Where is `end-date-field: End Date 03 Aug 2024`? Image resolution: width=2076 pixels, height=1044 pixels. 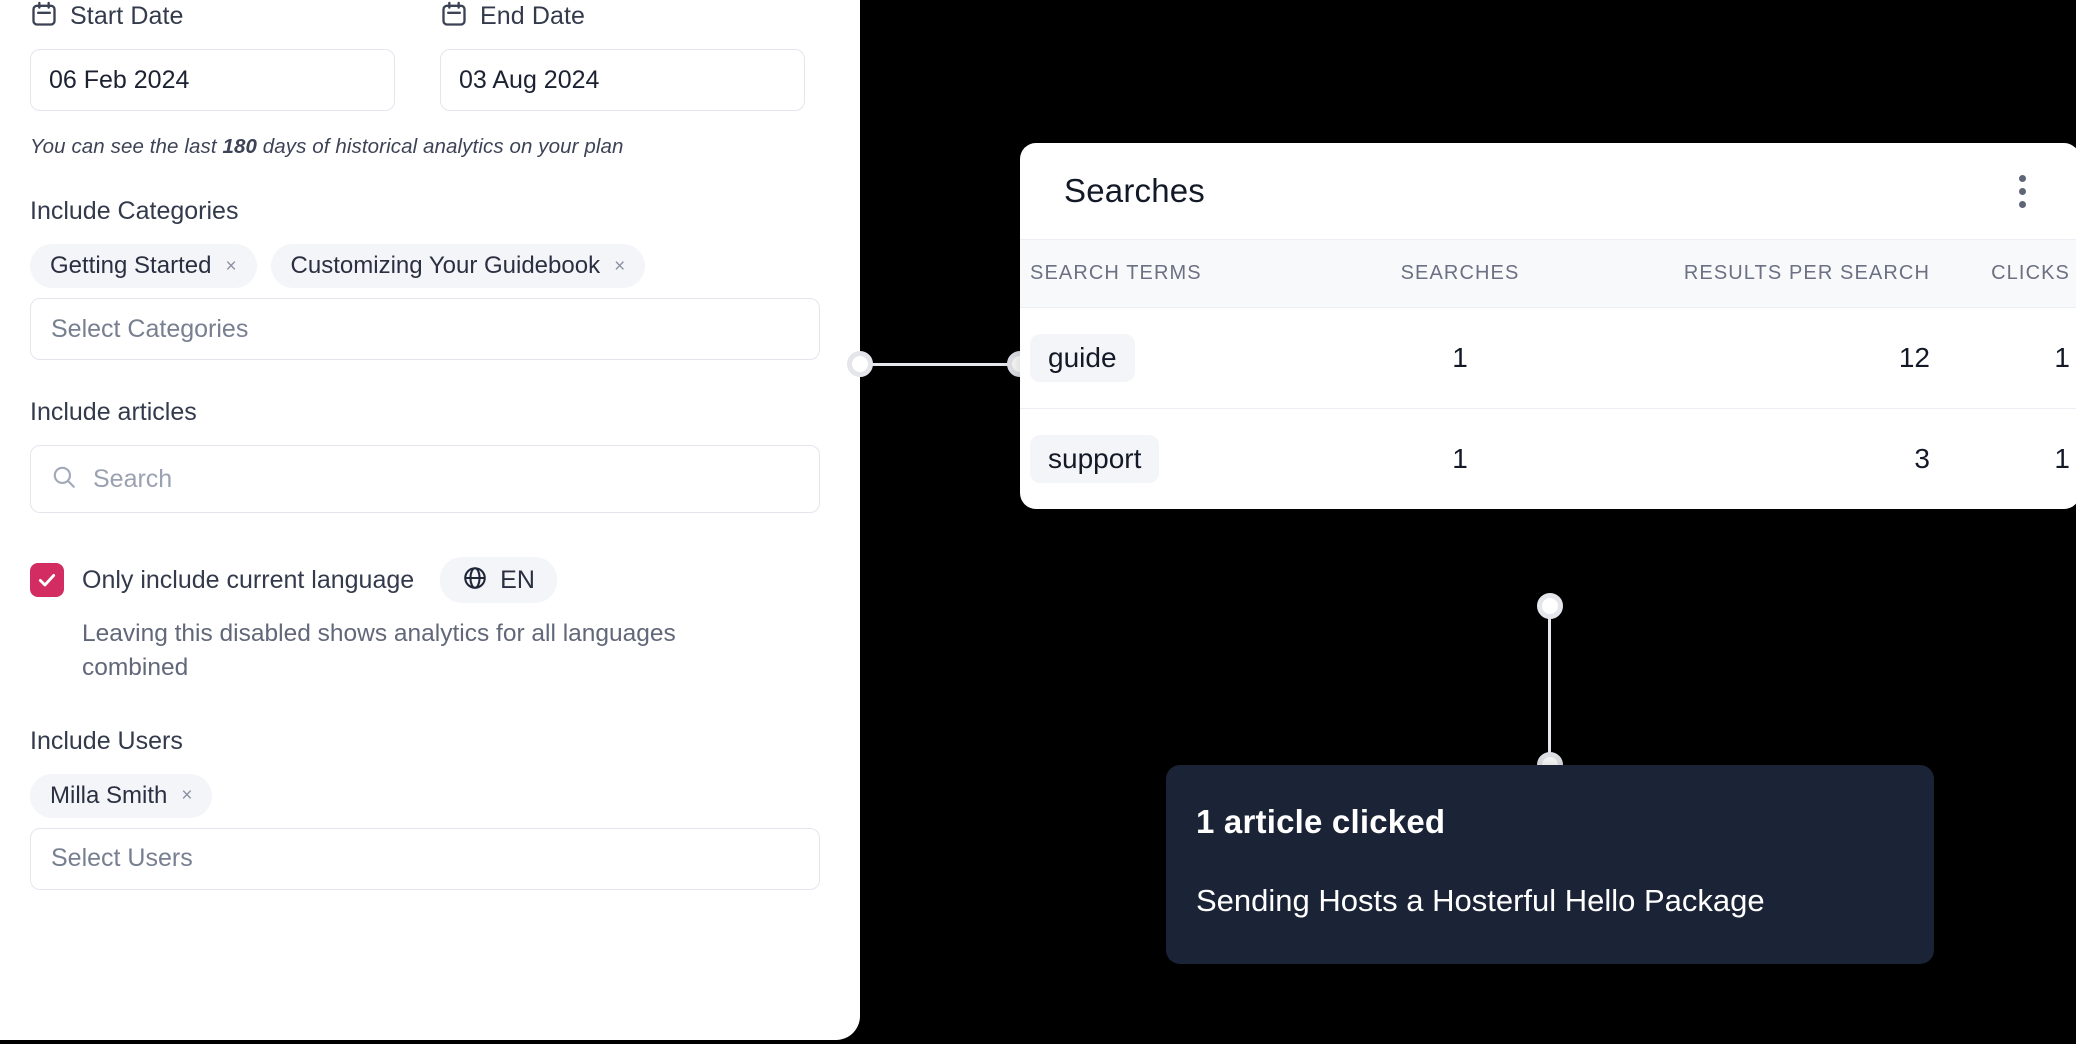 end-date-field: End Date 03 Aug 2024 is located at coordinates (622, 55).